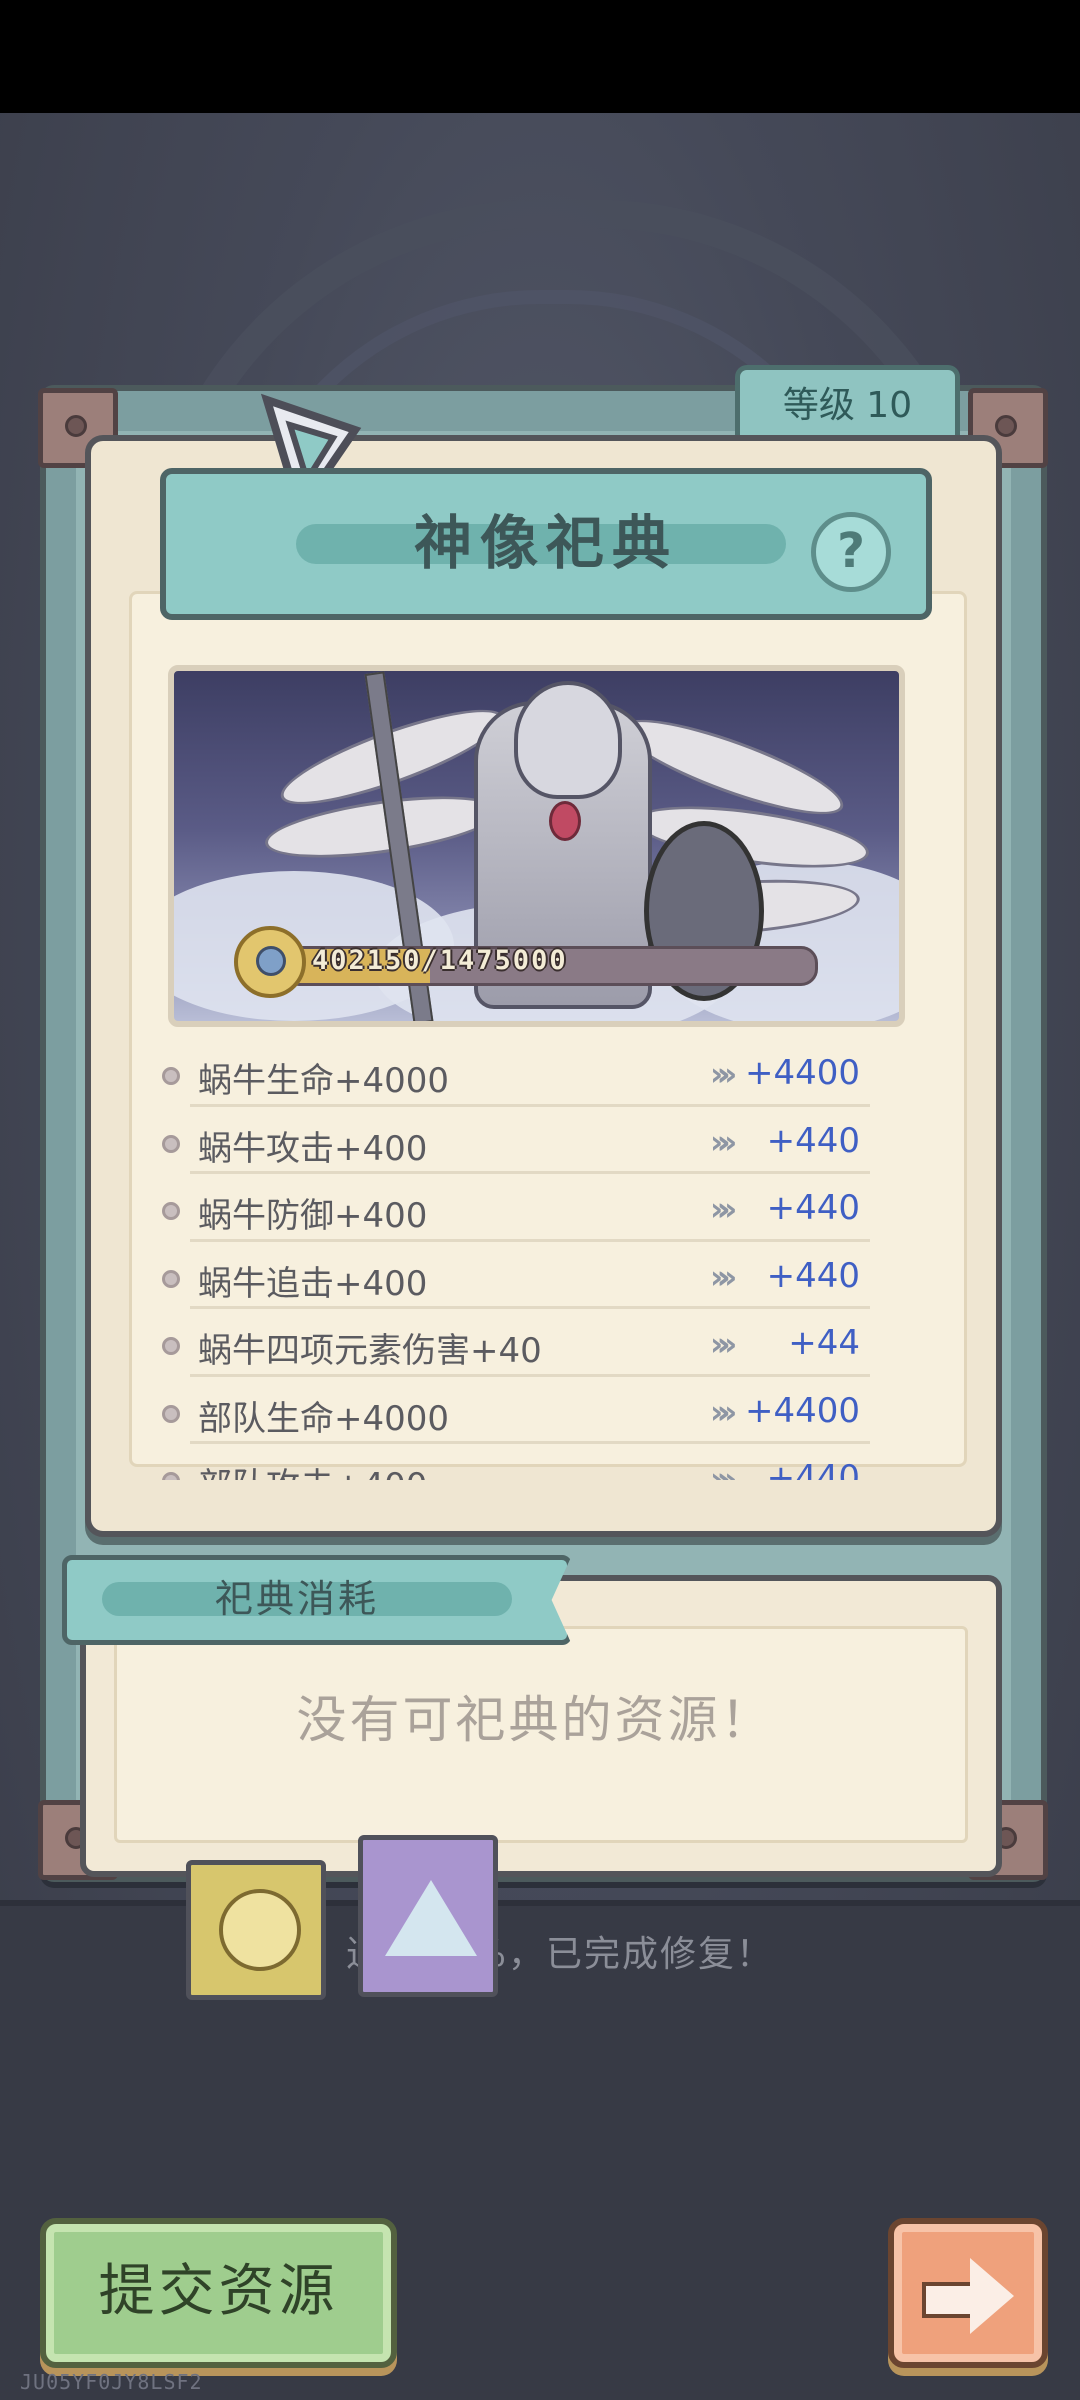  I want to click on tab-statue-upgrade, so click(256, 1930).